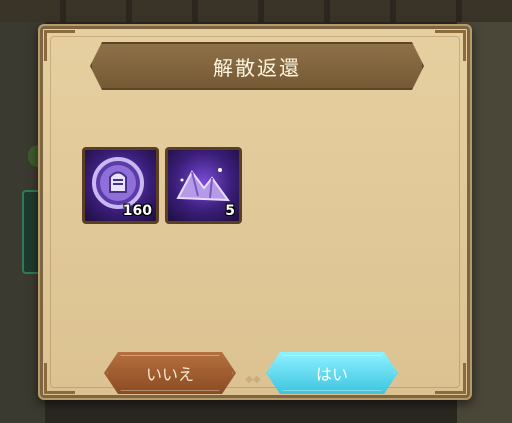  I want to click on background-top-strip, so click(256, 11).